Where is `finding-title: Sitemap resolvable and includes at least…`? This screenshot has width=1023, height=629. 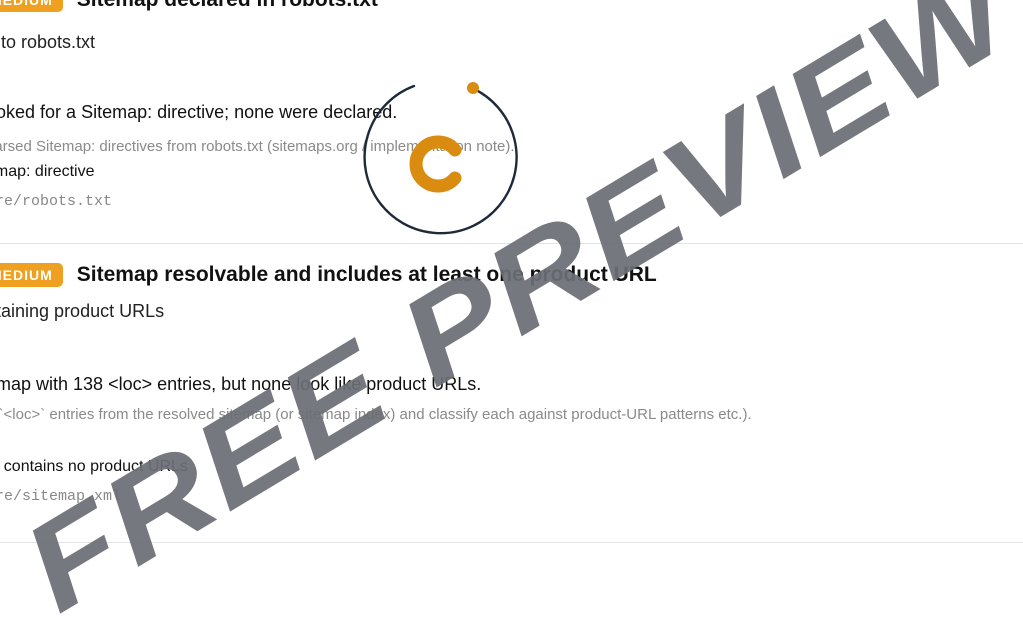 finding-title: Sitemap resolvable and includes at least… is located at coordinates (366, 274).